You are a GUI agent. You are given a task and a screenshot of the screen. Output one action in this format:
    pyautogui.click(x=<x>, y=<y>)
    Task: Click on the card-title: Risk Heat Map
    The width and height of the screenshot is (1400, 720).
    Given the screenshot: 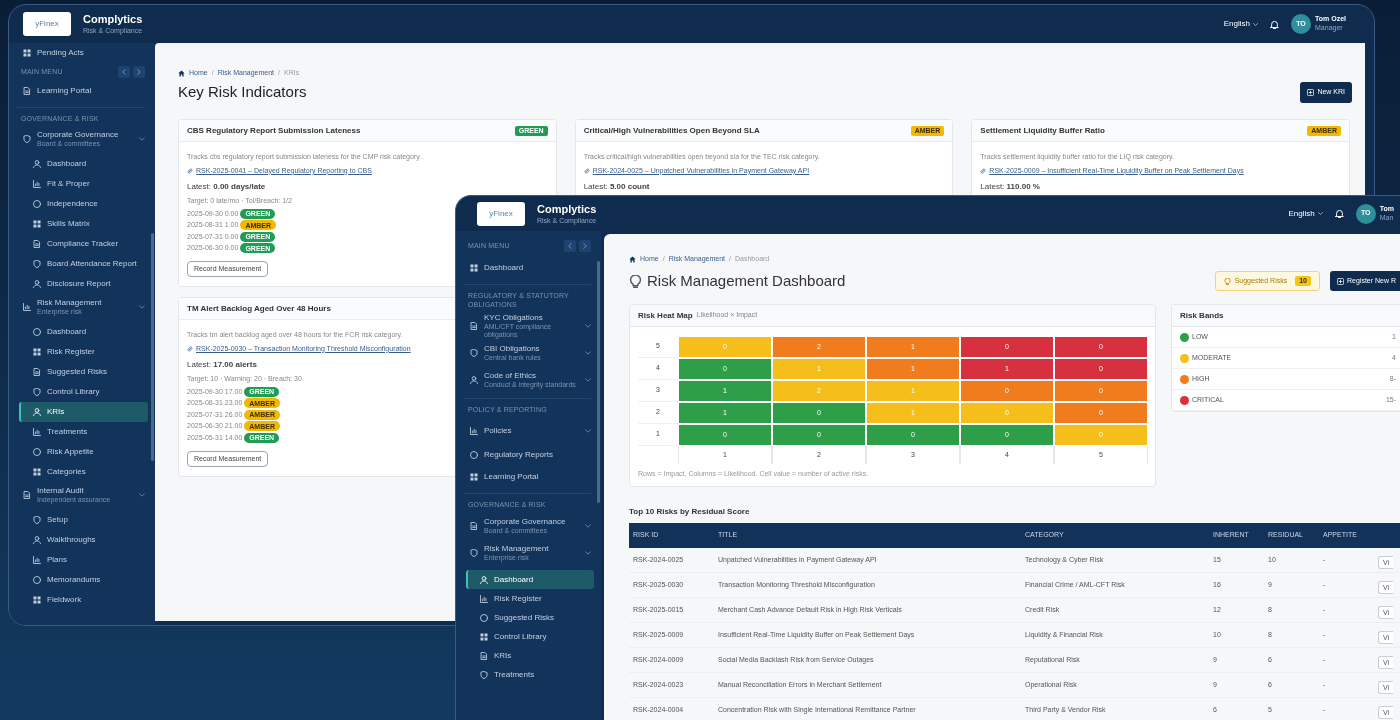 What is the action you would take?
    pyautogui.click(x=665, y=315)
    